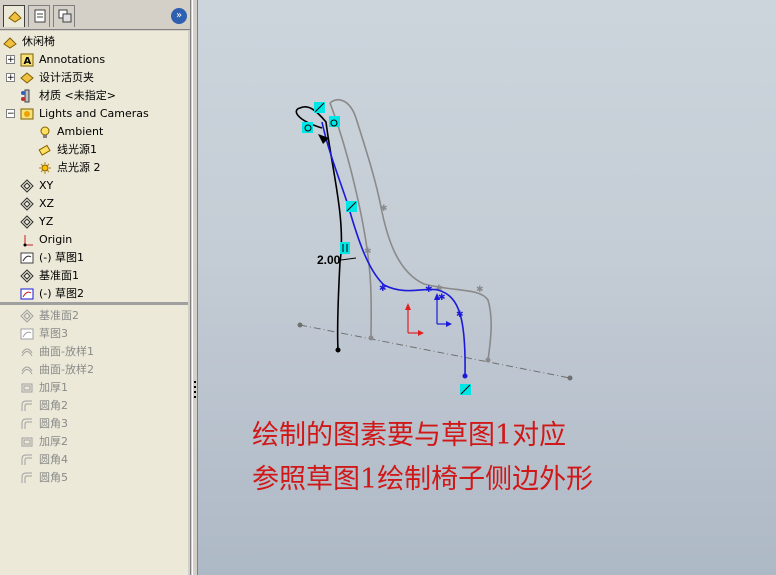 Image resolution: width=776 pixels, height=575 pixels. Describe the element at coordinates (480, 290) in the screenshot. I see `reference-point-marker: ✱` at that location.